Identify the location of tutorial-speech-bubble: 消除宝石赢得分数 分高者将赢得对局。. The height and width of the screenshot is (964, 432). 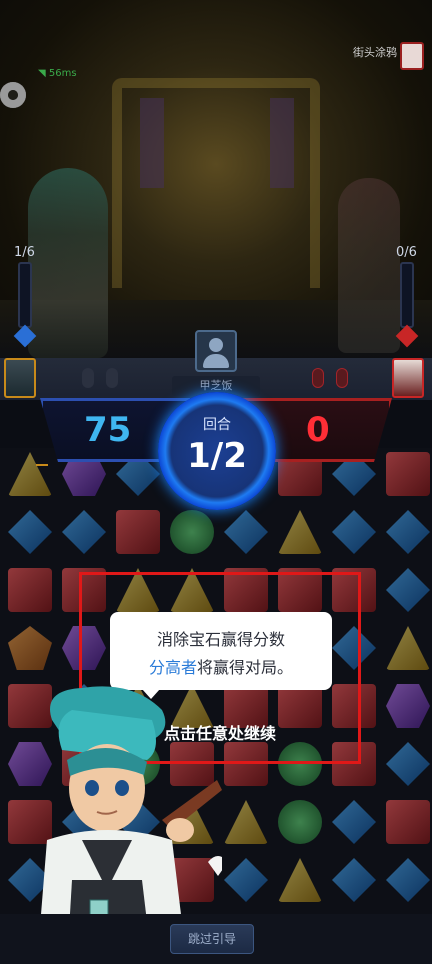
(221, 655).